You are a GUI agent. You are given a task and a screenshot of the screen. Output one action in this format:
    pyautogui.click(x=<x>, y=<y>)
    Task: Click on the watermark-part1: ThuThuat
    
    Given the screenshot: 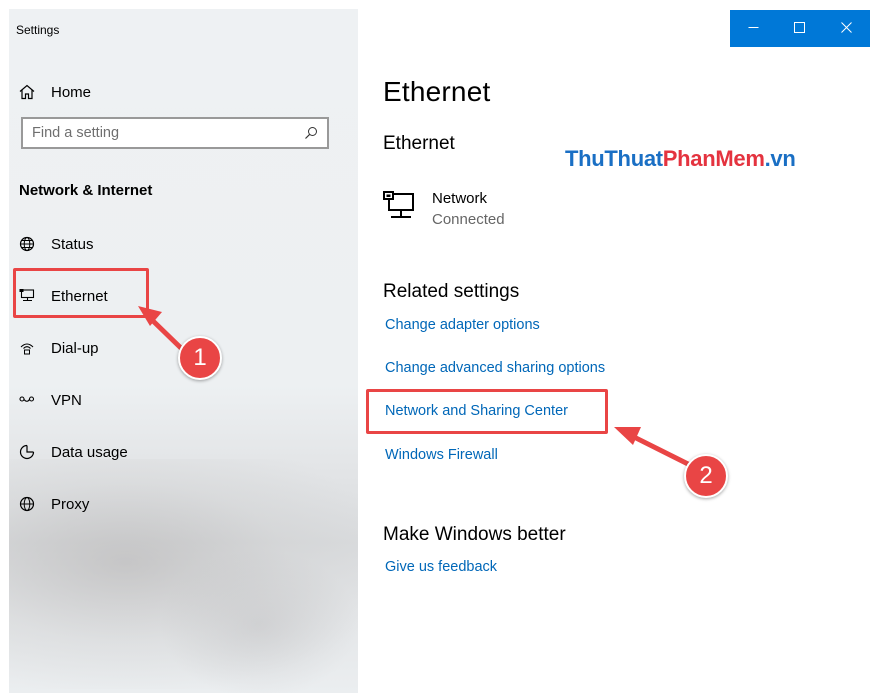 What is the action you would take?
    pyautogui.click(x=614, y=158)
    